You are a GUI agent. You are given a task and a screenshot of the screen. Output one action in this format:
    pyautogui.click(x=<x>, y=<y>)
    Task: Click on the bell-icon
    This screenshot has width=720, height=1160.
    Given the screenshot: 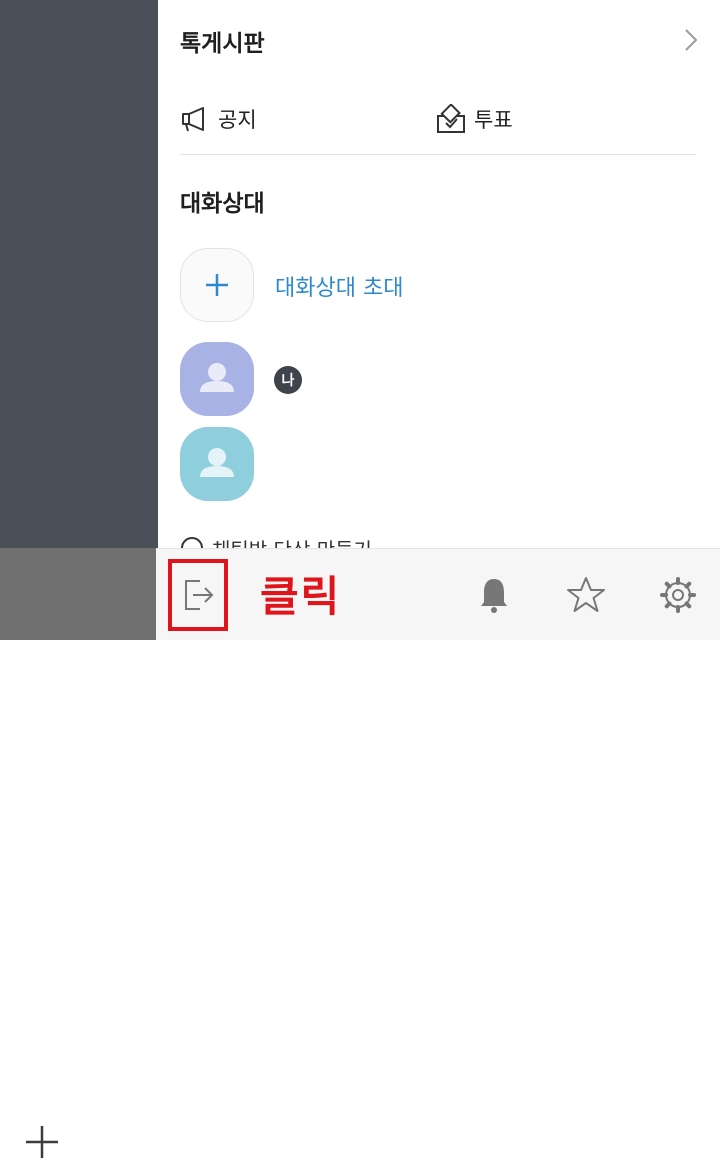 What is the action you would take?
    pyautogui.click(x=494, y=595)
    